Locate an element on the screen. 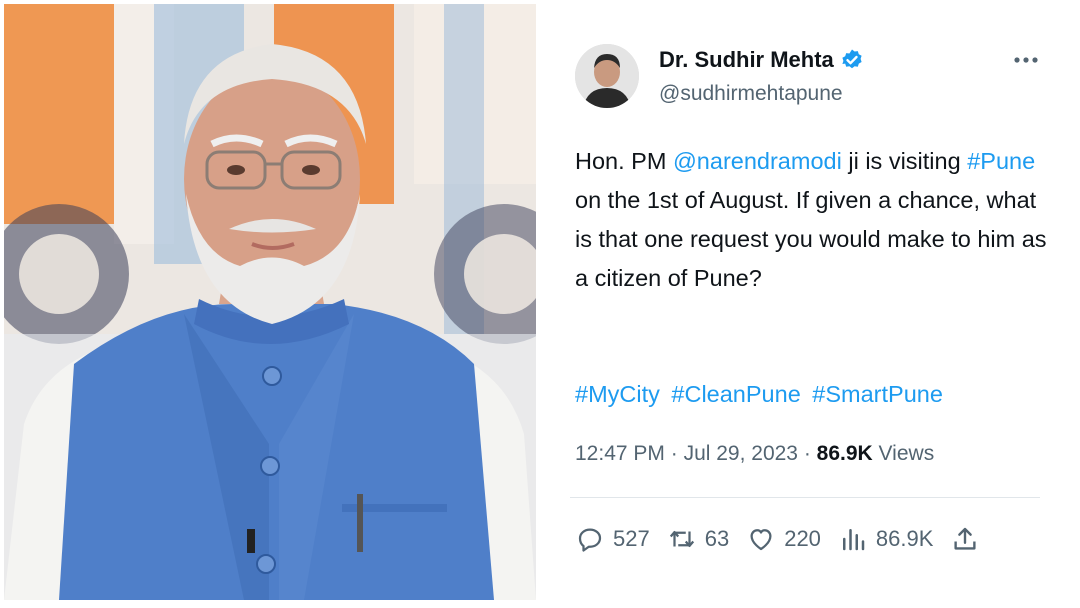 This screenshot has height=608, width=1080. hashtag-link: #MyCity is located at coordinates (617, 394).